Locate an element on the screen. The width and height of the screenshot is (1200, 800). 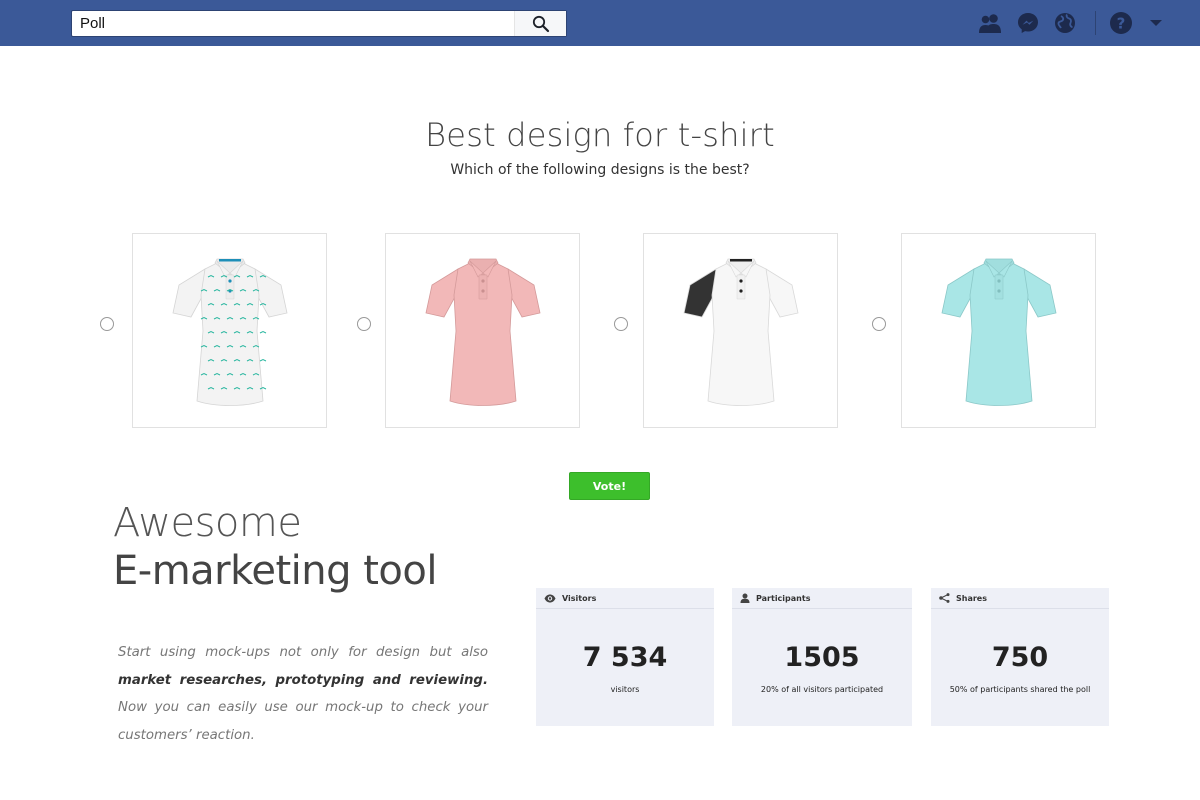
stat-caption: 20% of all visitors participated is located at coordinates (822, 689).